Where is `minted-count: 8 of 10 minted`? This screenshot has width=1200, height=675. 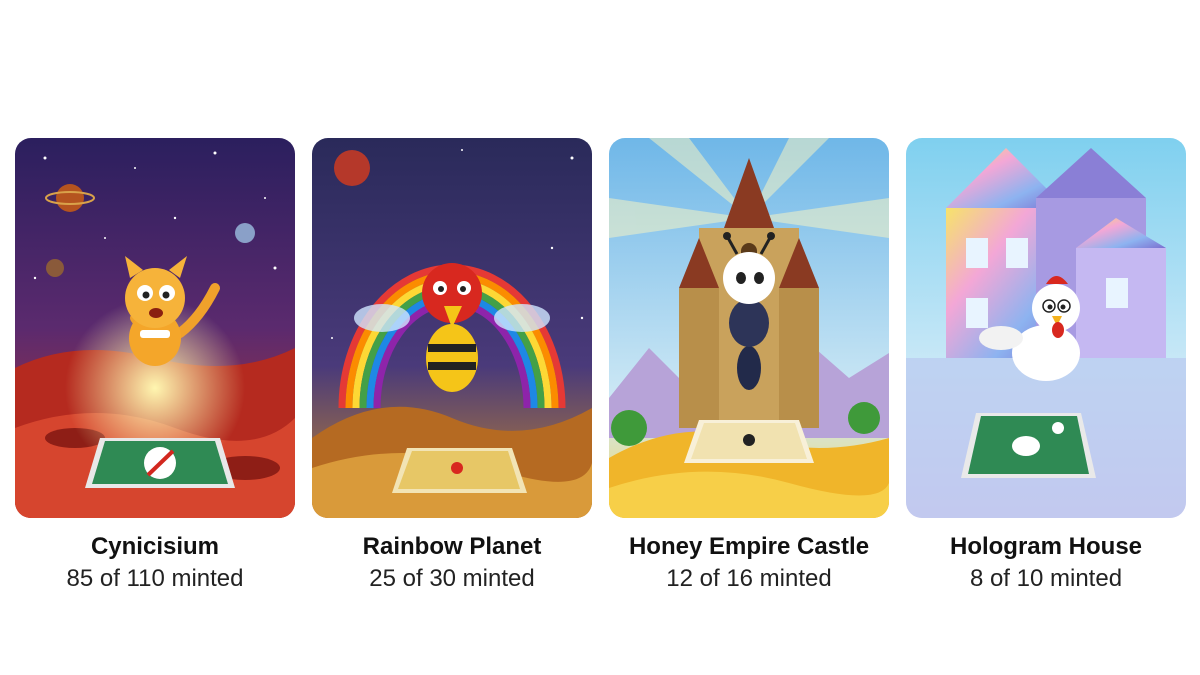
minted-count: 8 of 10 minted is located at coordinates (1046, 578).